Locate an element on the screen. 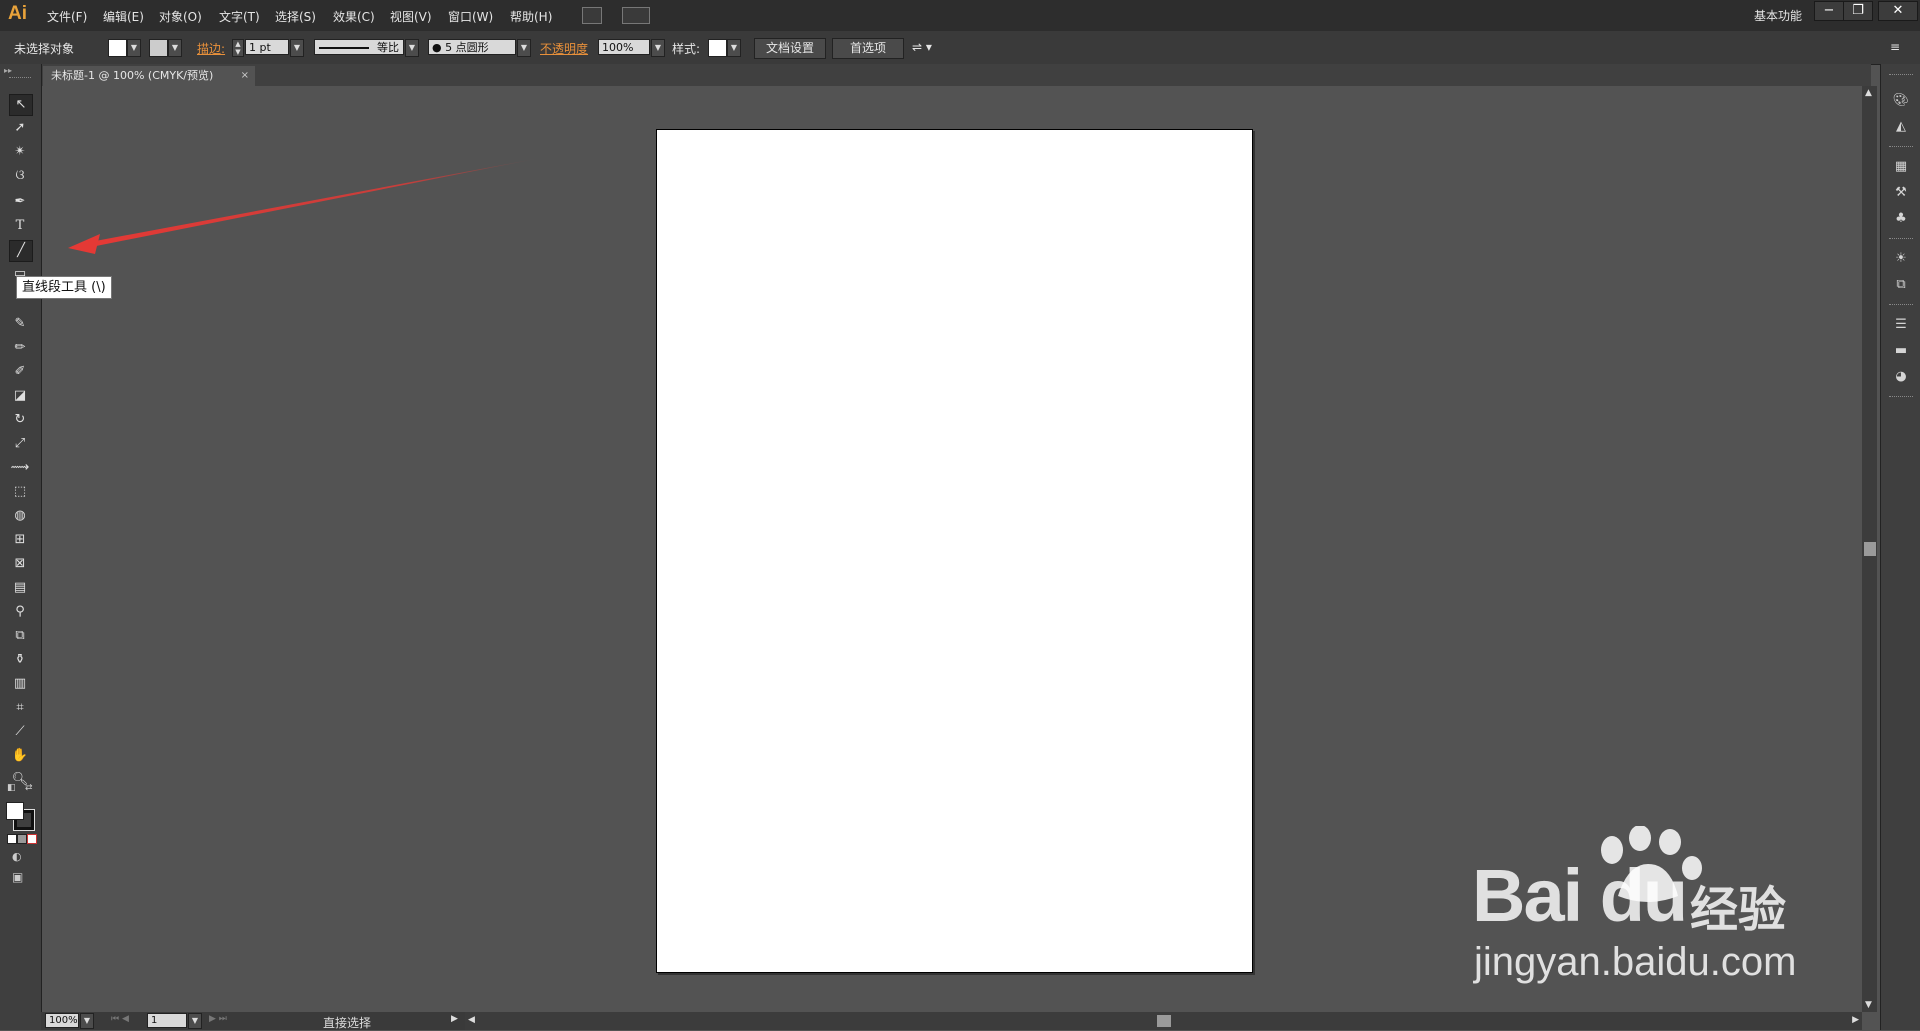 This screenshot has width=1920, height=1031. zoom-field: 100% is located at coordinates (62, 1020).